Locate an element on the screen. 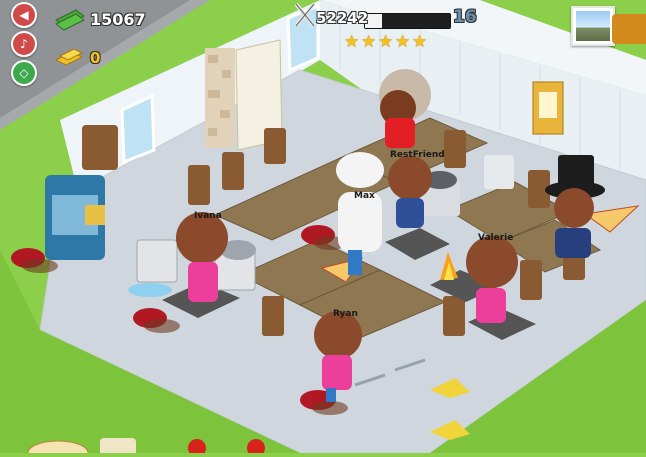 The width and height of the screenshot is (646, 457). side-panel-tab is located at coordinates (629, 29).